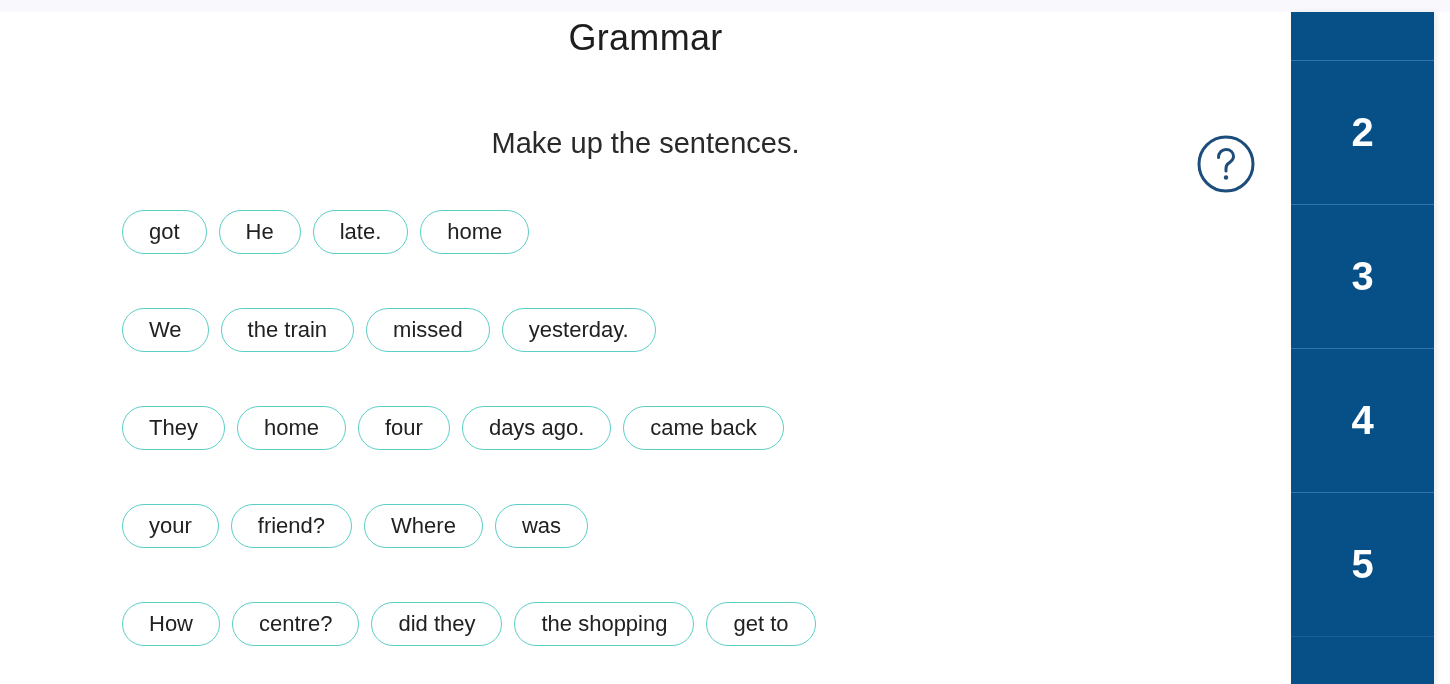  Describe the element at coordinates (291, 526) in the screenshot. I see `word-chip: friend?` at that location.